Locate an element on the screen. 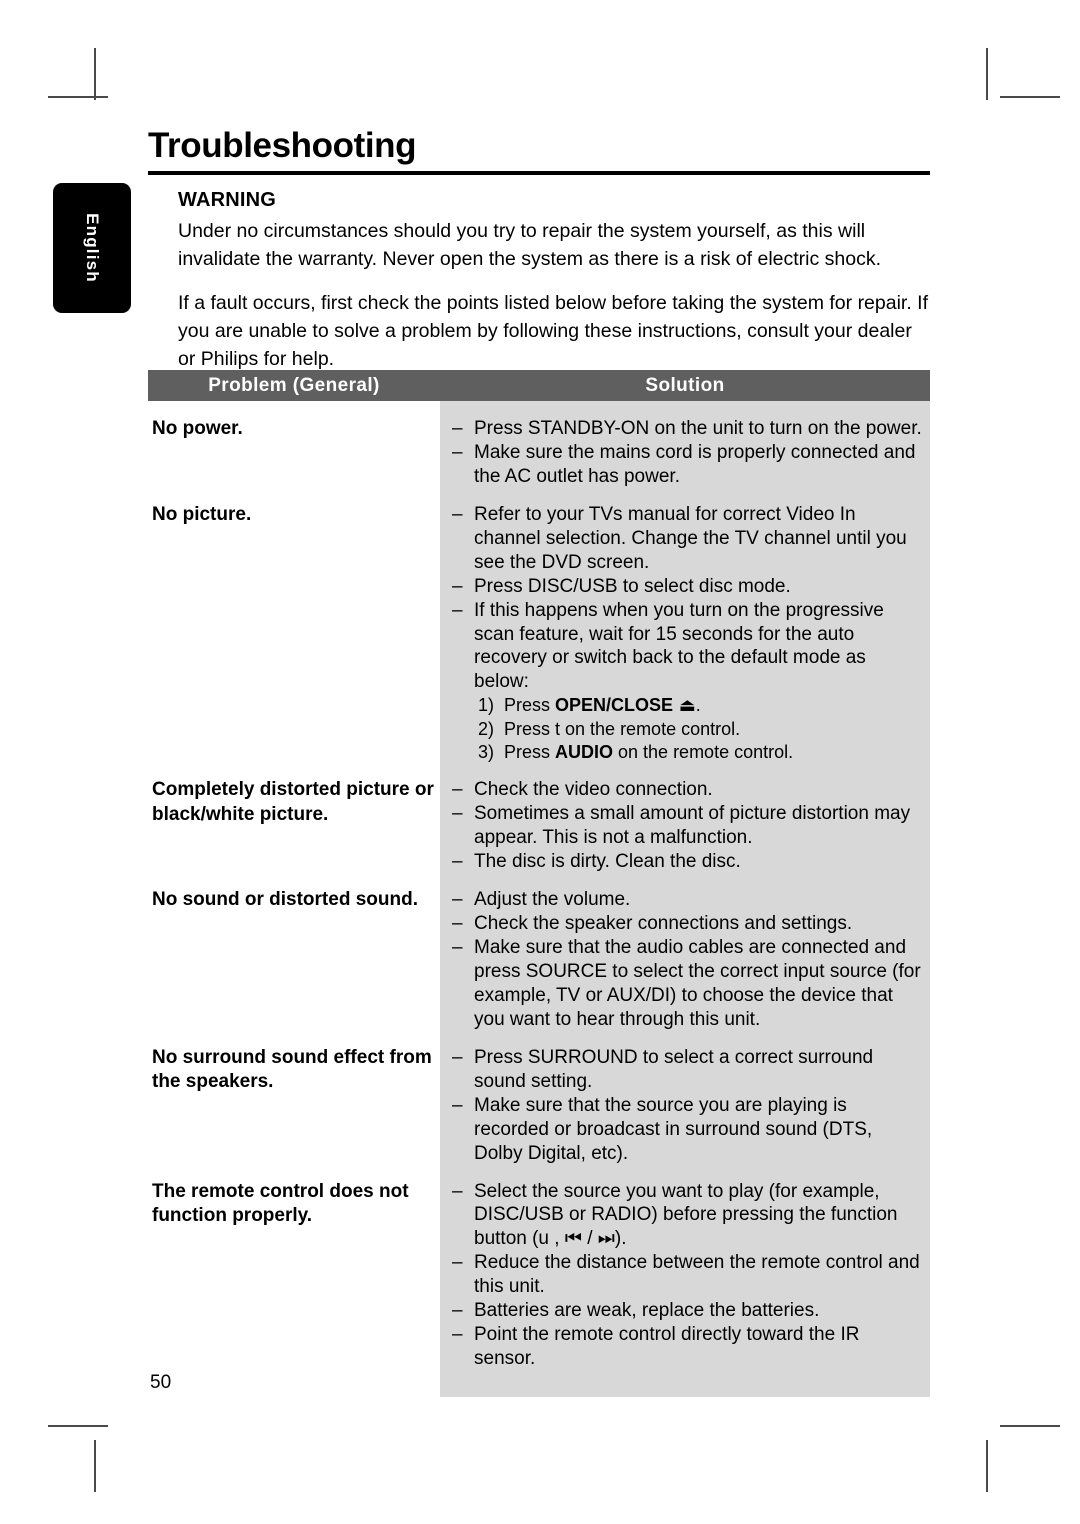  crop-mark-bottom-right-vertical is located at coordinates (987, 1466).